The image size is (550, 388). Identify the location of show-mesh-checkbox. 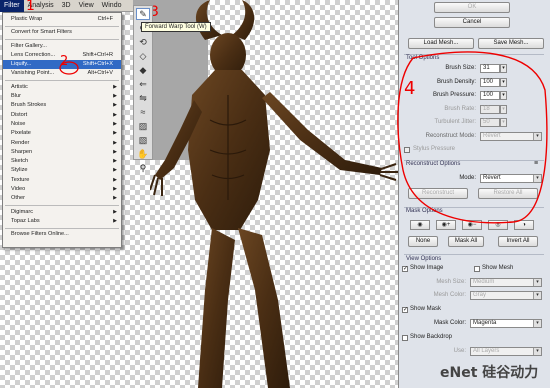
(477, 269).